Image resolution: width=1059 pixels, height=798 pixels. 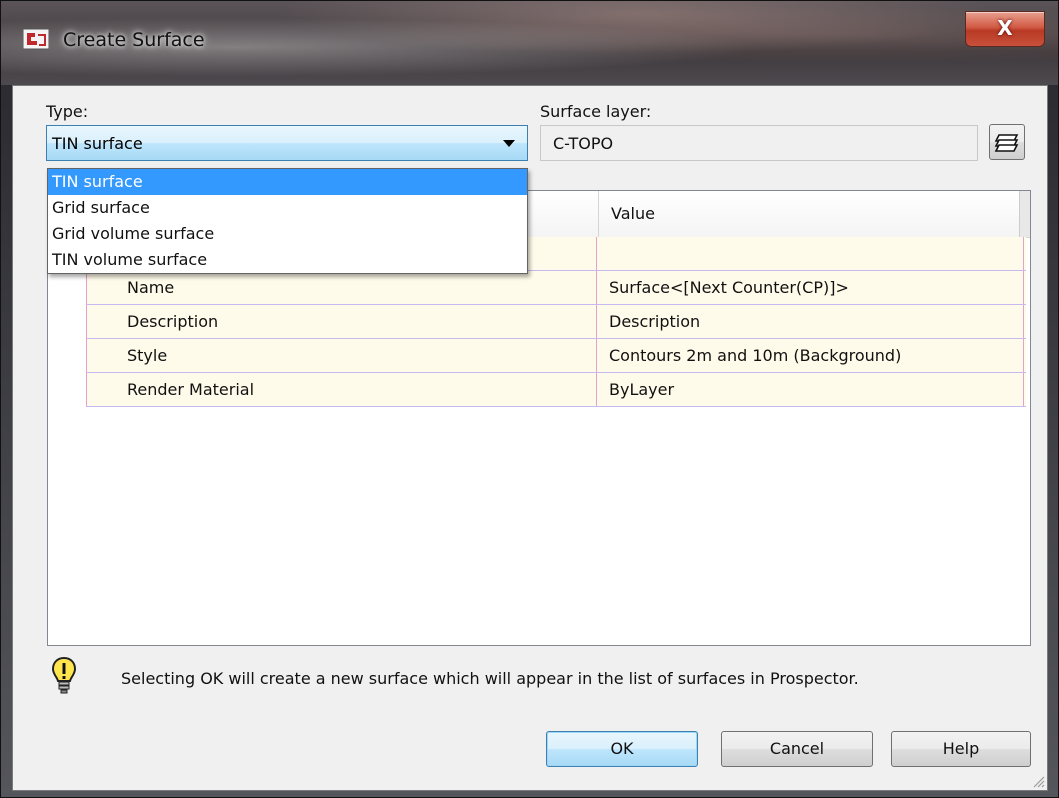 I want to click on resize-grip-icon, so click(x=1038, y=781).